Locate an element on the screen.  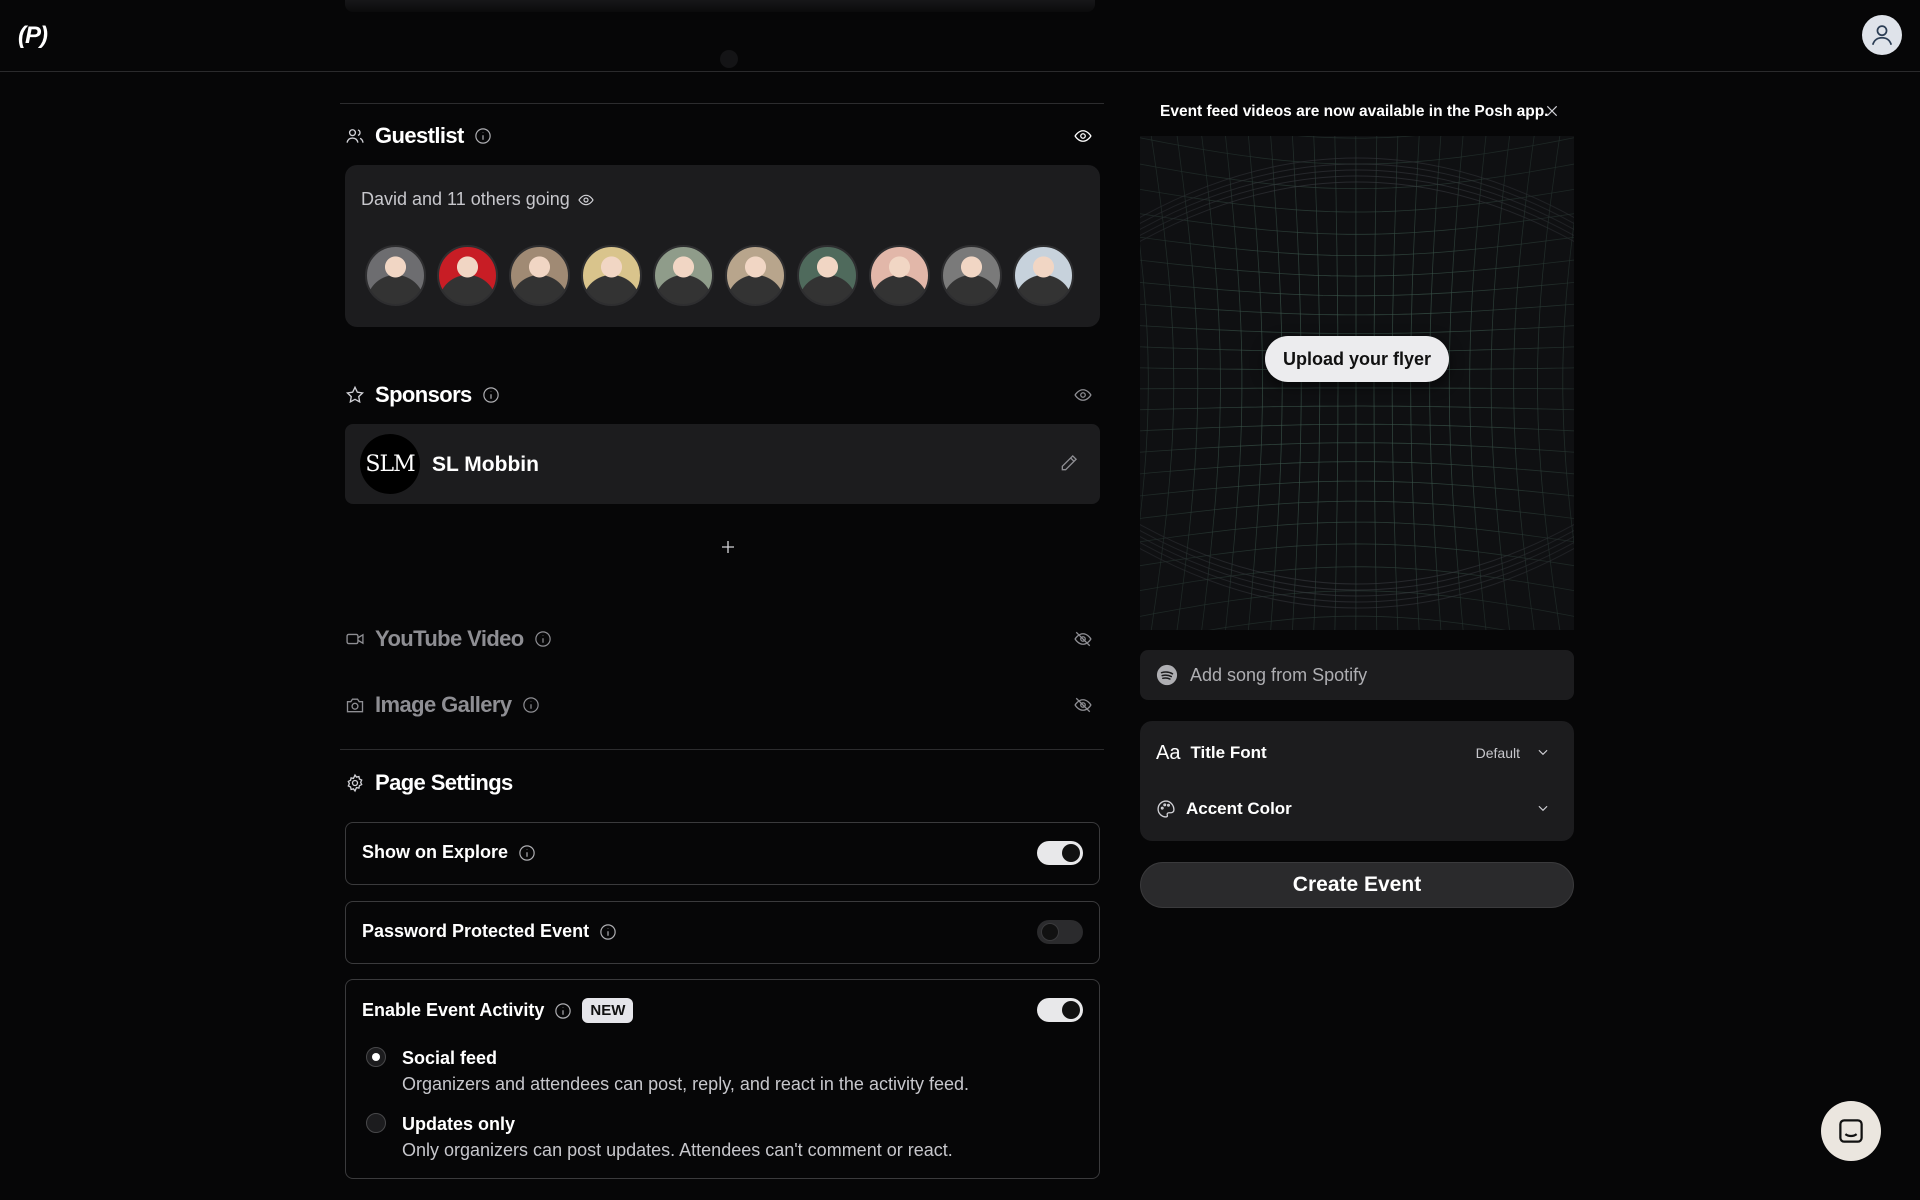
edit-icon is located at coordinates (1069, 463).